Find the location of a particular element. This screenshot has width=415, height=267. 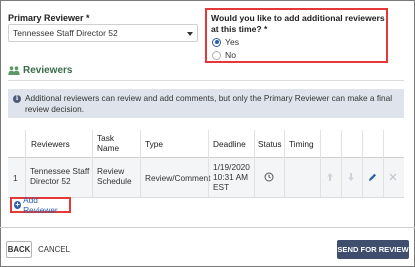

plus-circle-icon: + is located at coordinates (18, 204).